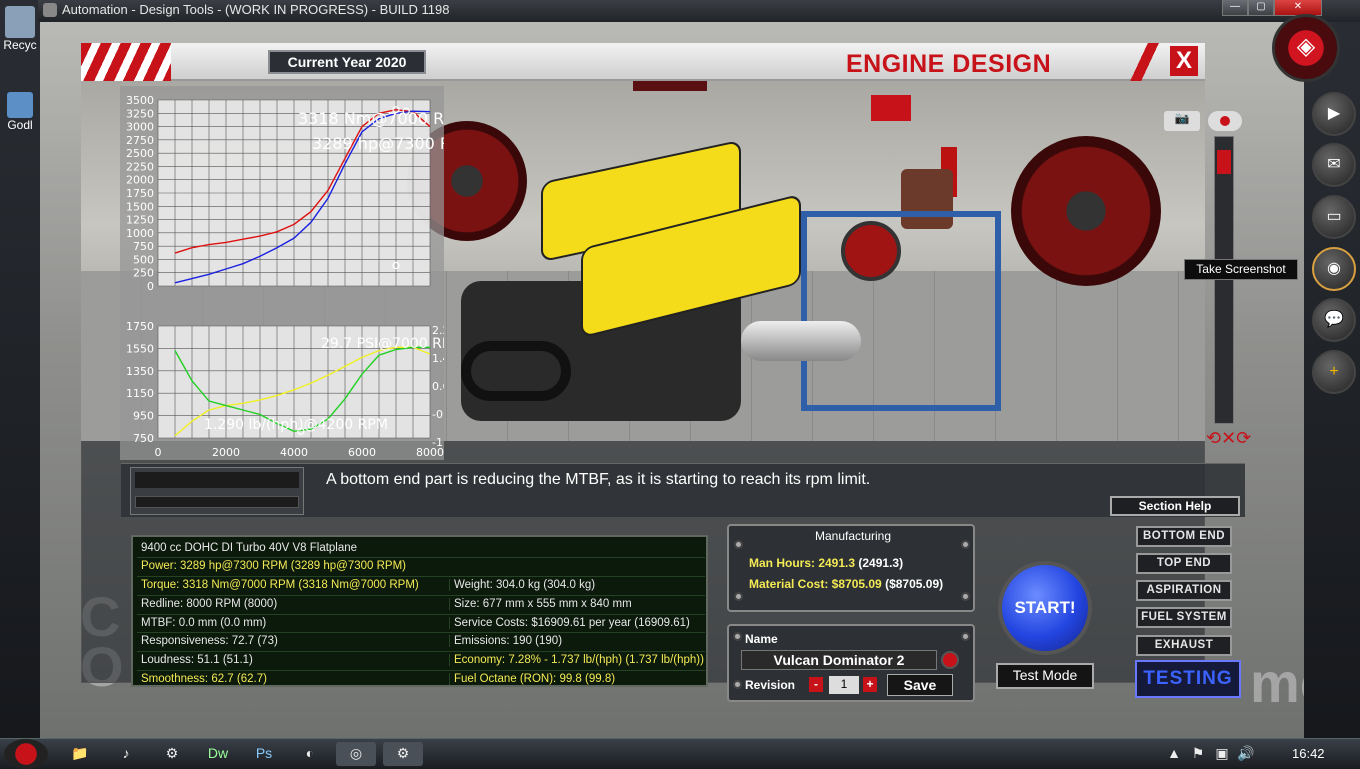 The height and width of the screenshot is (769, 1360). Describe the element at coordinates (20, 105) in the screenshot. I see `desktop-app-graphic` at that location.